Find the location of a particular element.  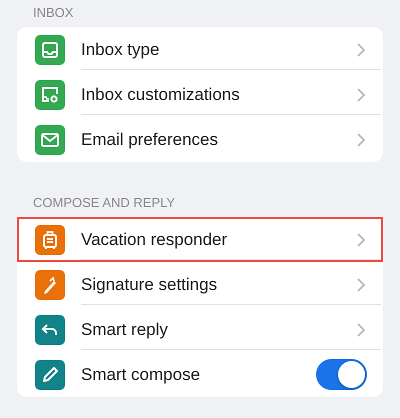

toggle-switch is located at coordinates (341, 374).